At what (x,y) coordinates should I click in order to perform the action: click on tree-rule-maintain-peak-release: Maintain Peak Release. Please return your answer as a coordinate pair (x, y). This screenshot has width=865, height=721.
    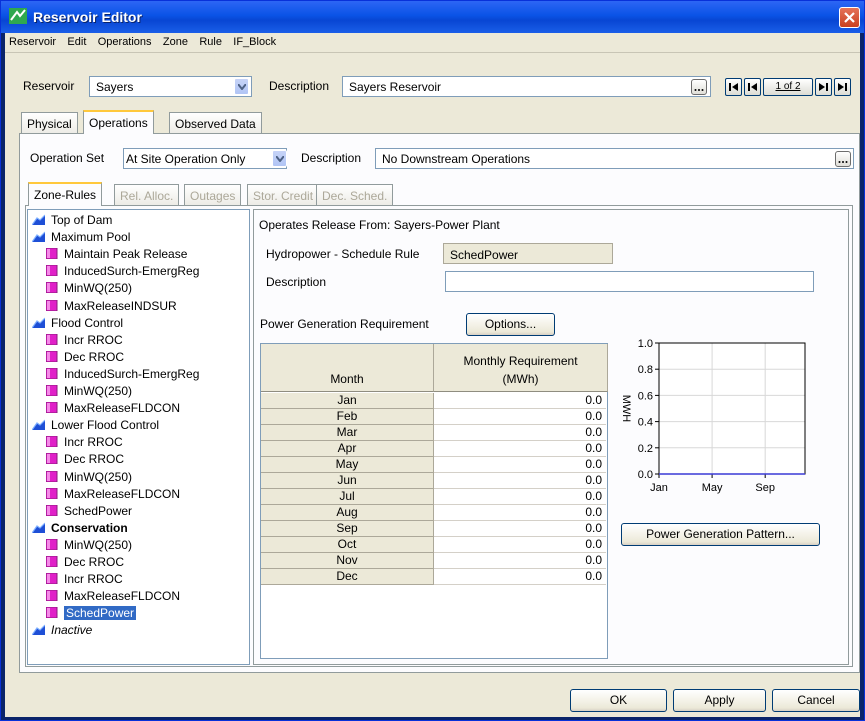
    Looking at the image, I should click on (138, 254).